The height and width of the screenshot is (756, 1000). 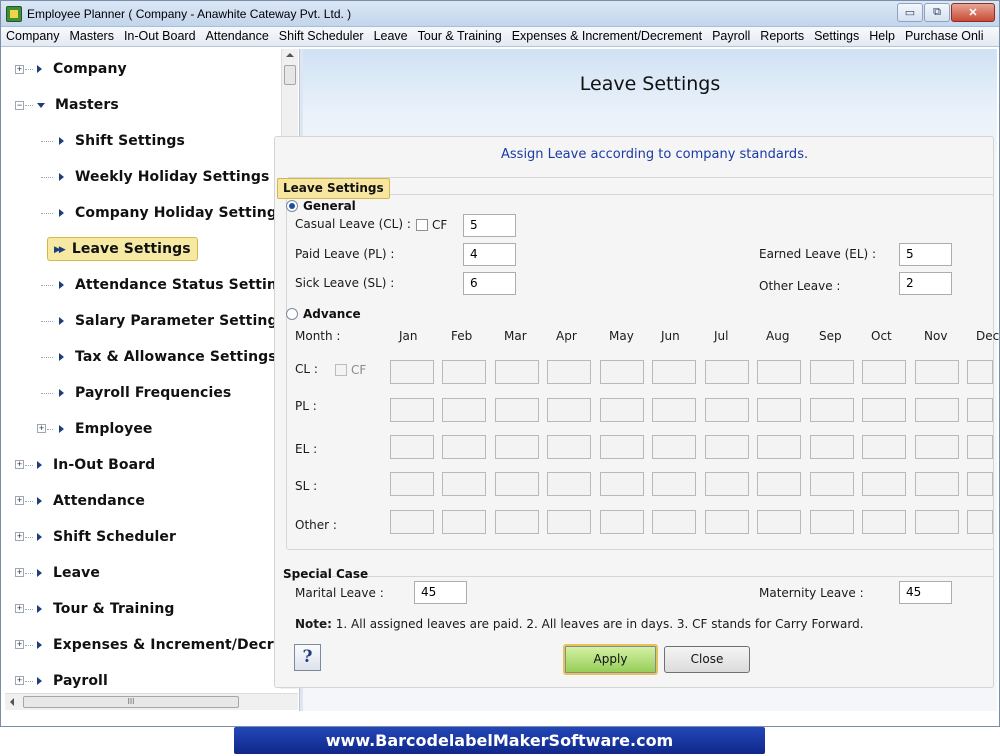 What do you see at coordinates (33, 36) in the screenshot?
I see `menu-company: Company` at bounding box center [33, 36].